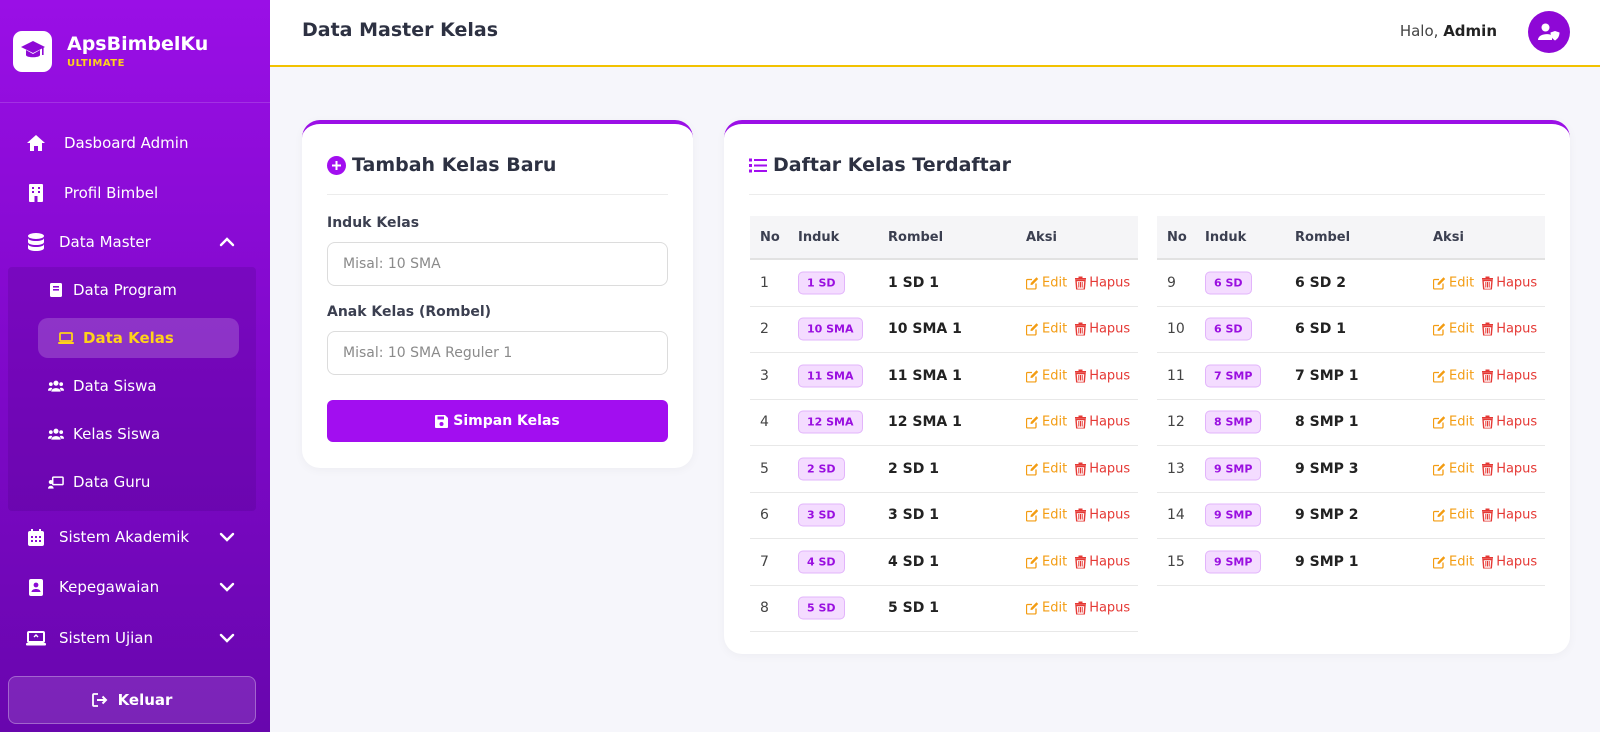 This screenshot has width=1600, height=732. What do you see at coordinates (135, 242) in the screenshot?
I see `sidebar-item-data-master: Data Master` at bounding box center [135, 242].